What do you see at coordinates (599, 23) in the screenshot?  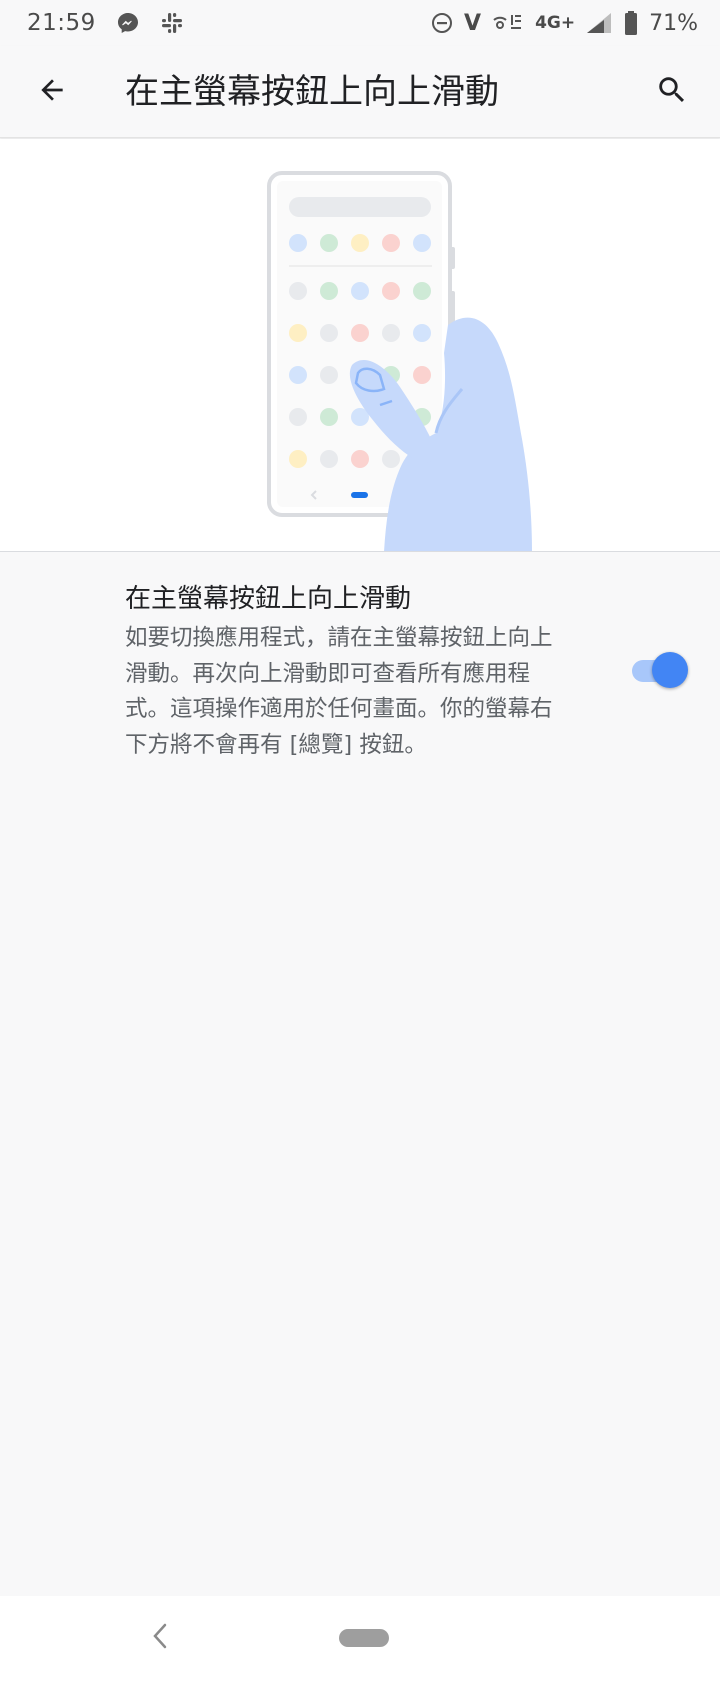 I see `signal-icon` at bounding box center [599, 23].